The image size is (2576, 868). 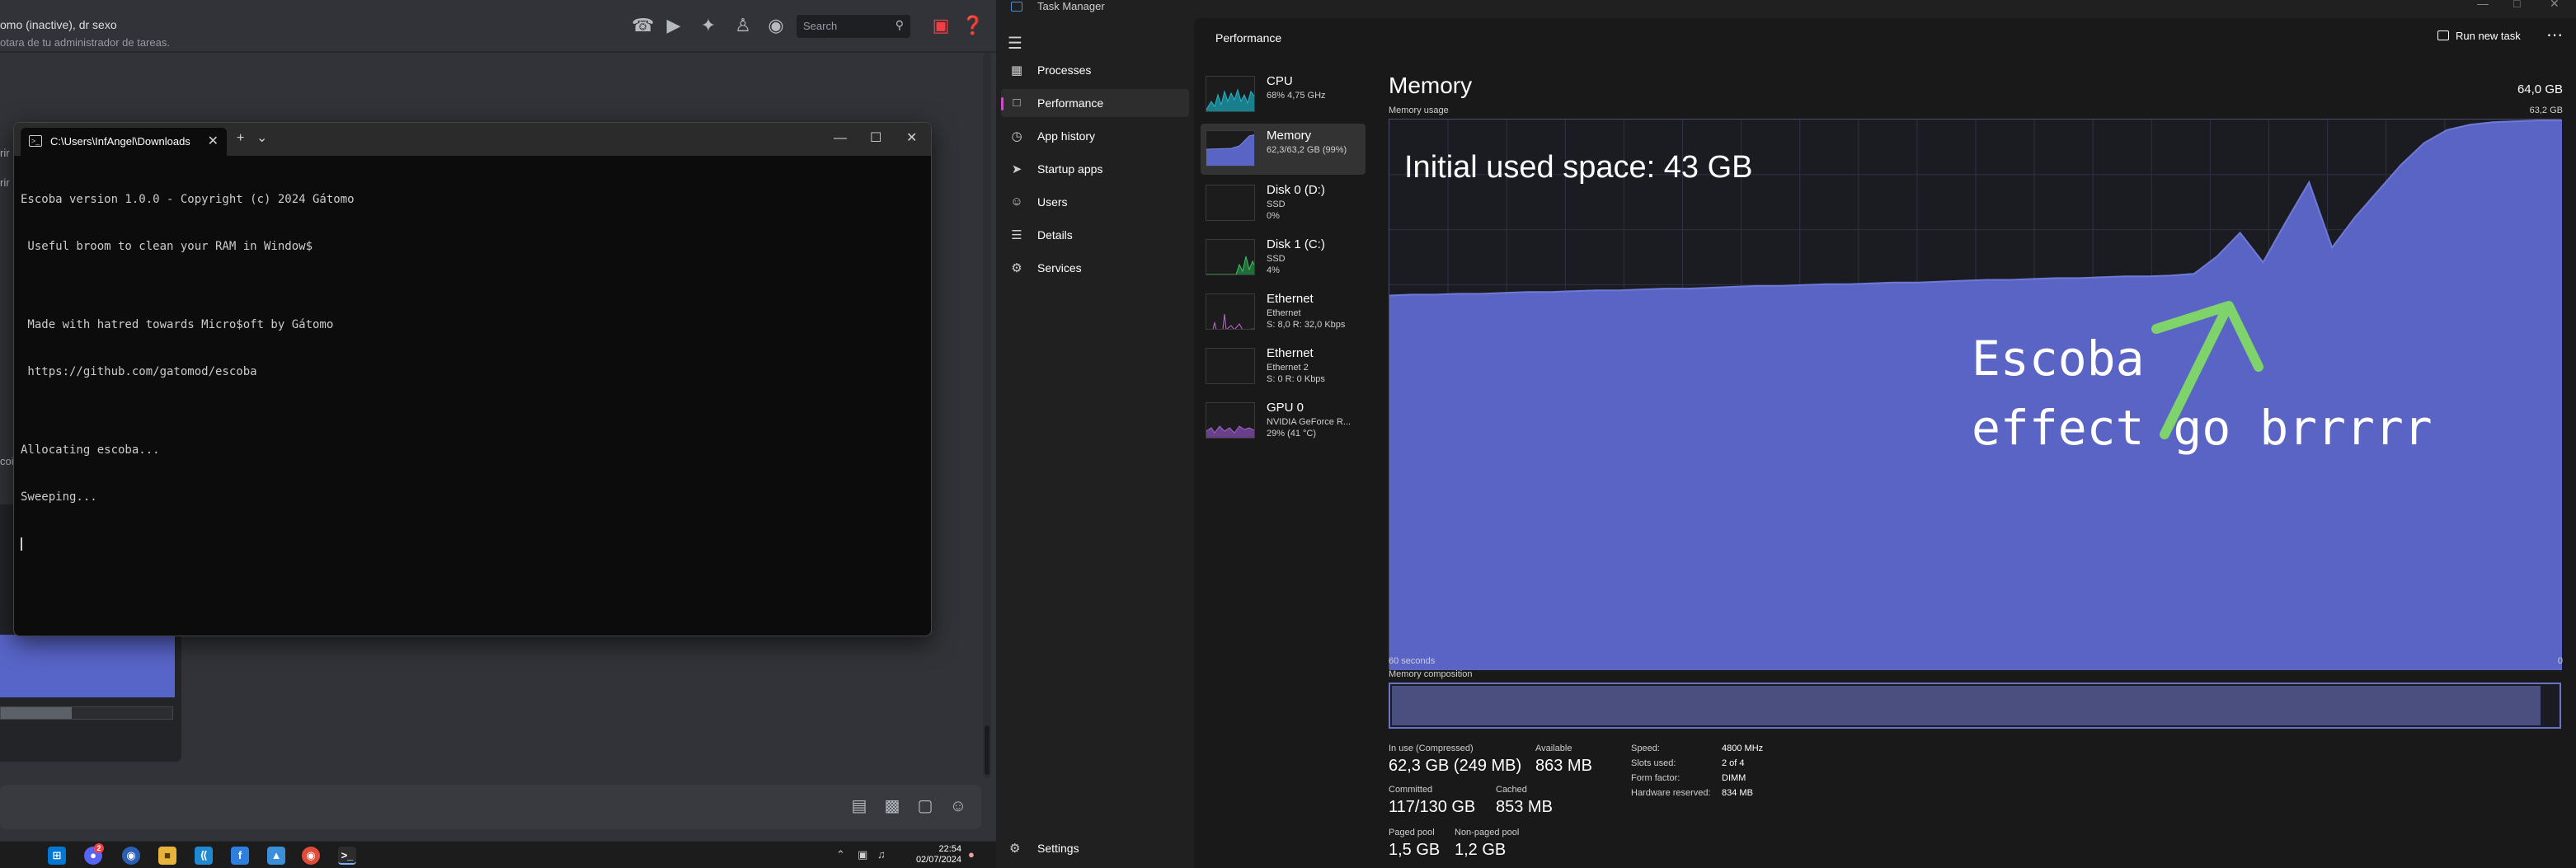 What do you see at coordinates (708, 25) in the screenshot?
I see `pin-icon: ✦` at bounding box center [708, 25].